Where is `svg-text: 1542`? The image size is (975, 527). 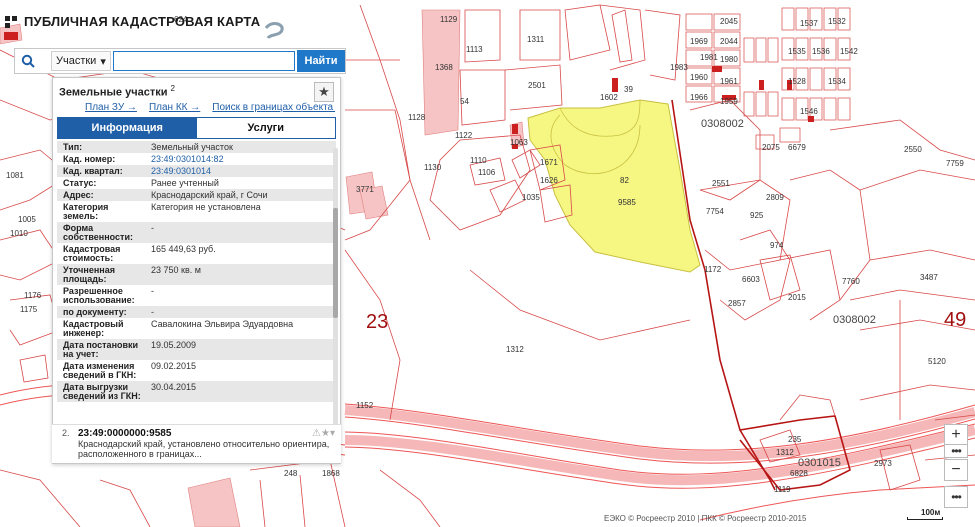
svg-text: 1542 is located at coordinates (849, 51).